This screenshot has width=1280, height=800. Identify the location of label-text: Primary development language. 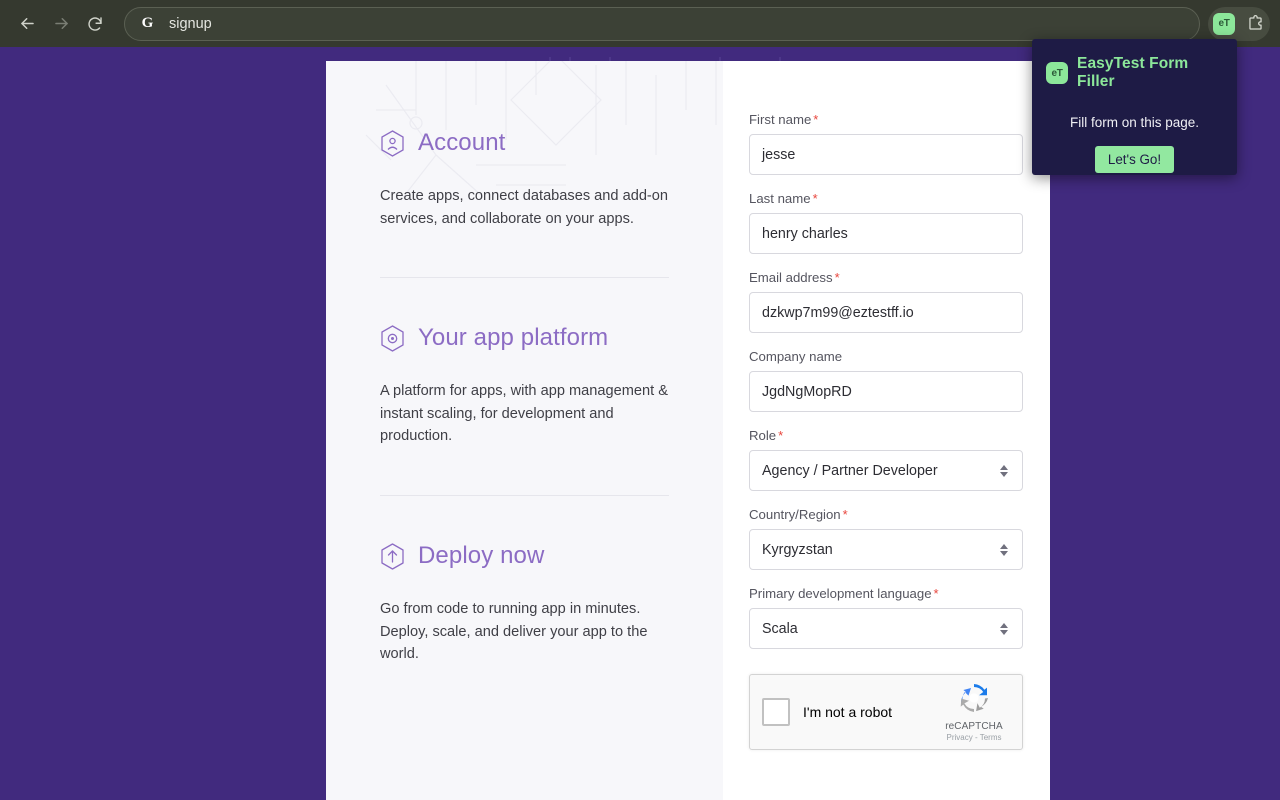
(840, 593).